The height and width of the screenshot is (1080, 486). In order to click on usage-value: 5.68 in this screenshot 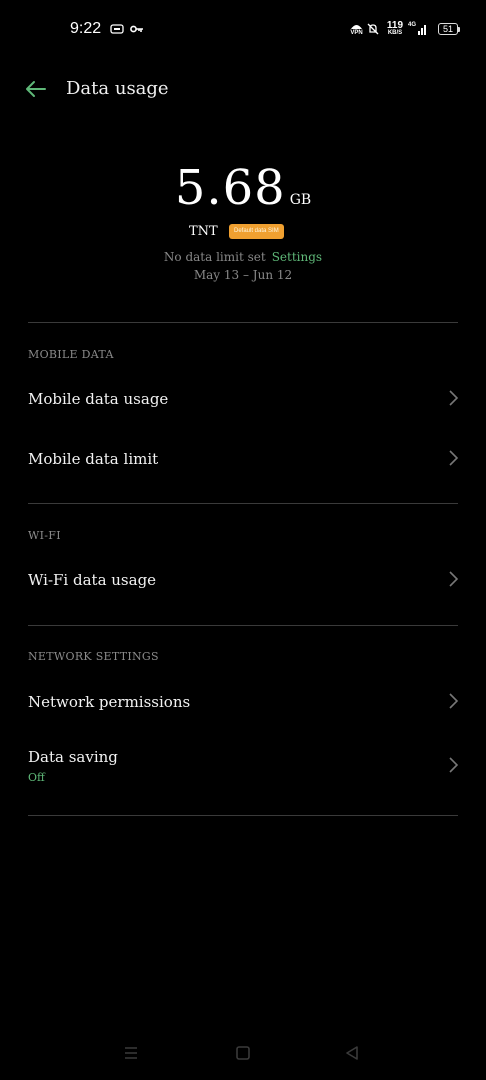, I will do `click(230, 188)`.